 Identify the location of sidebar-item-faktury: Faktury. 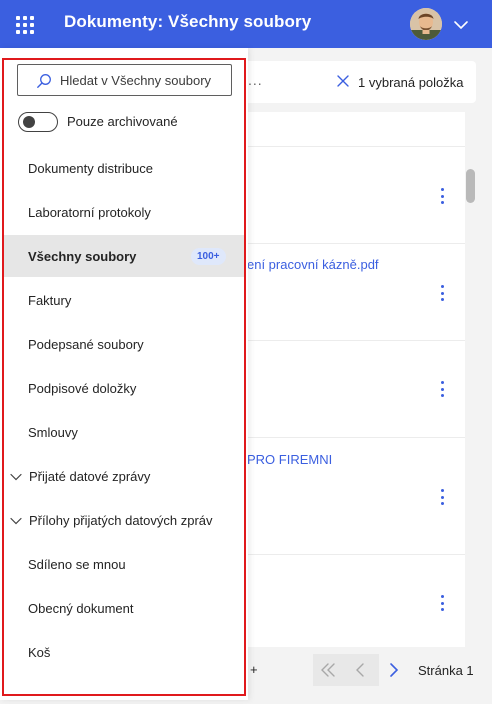
(123, 300).